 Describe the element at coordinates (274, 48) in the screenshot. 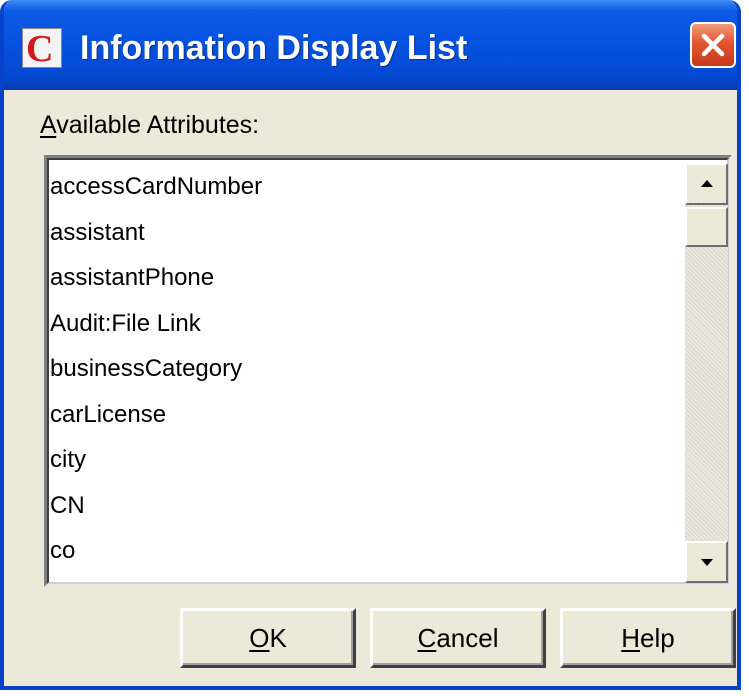

I see `window-title: Information Display List` at that location.